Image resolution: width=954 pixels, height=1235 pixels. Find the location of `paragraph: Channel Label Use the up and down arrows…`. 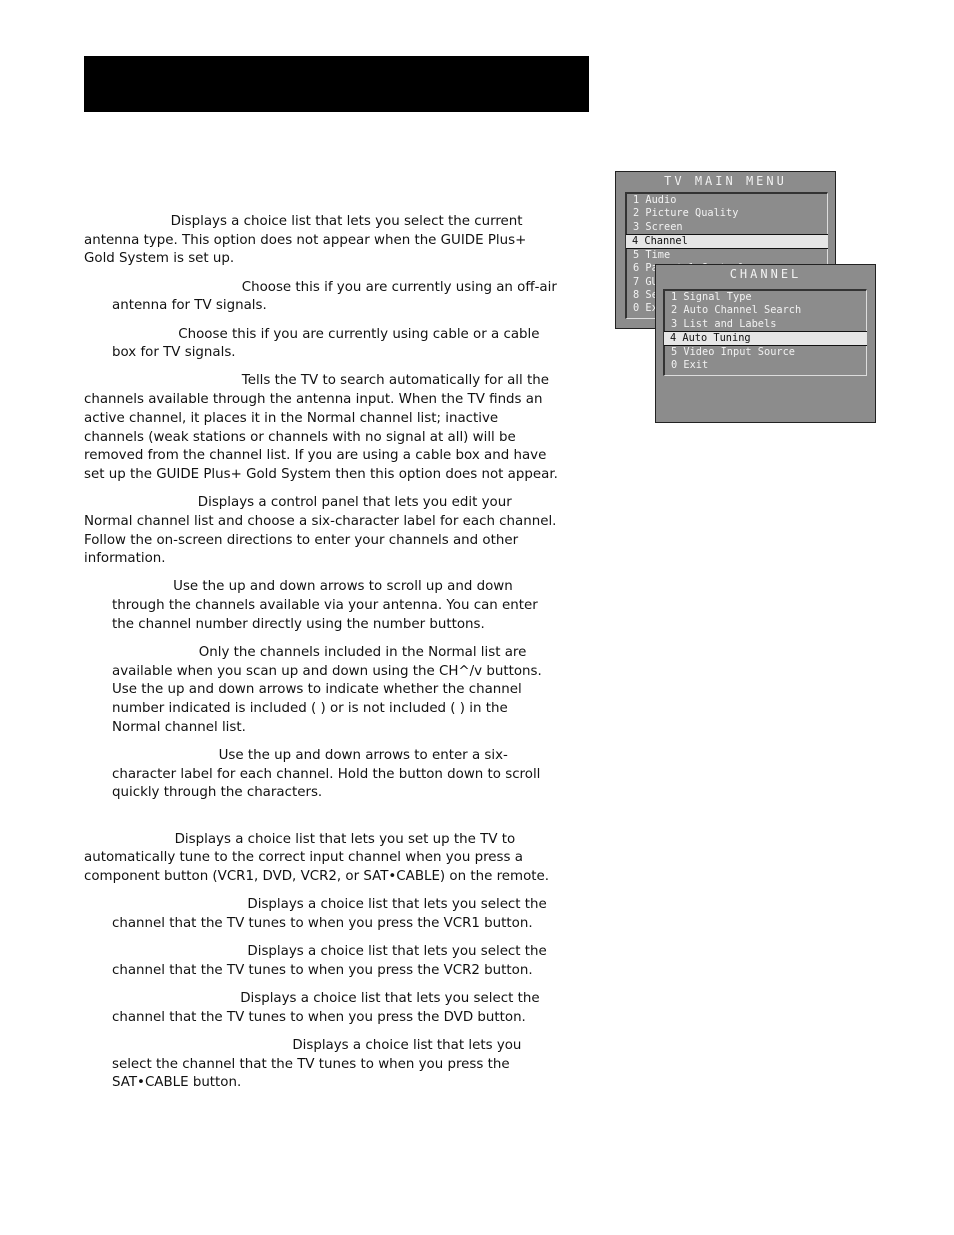

paragraph: Channel Label Use the up and down arrows… is located at coordinates (321, 775).